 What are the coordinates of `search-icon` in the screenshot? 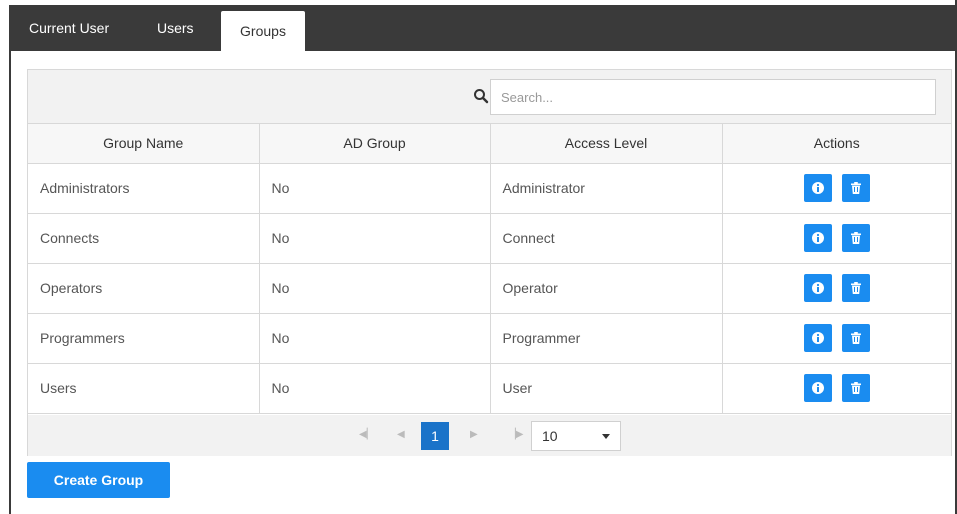 It's located at (481, 96).